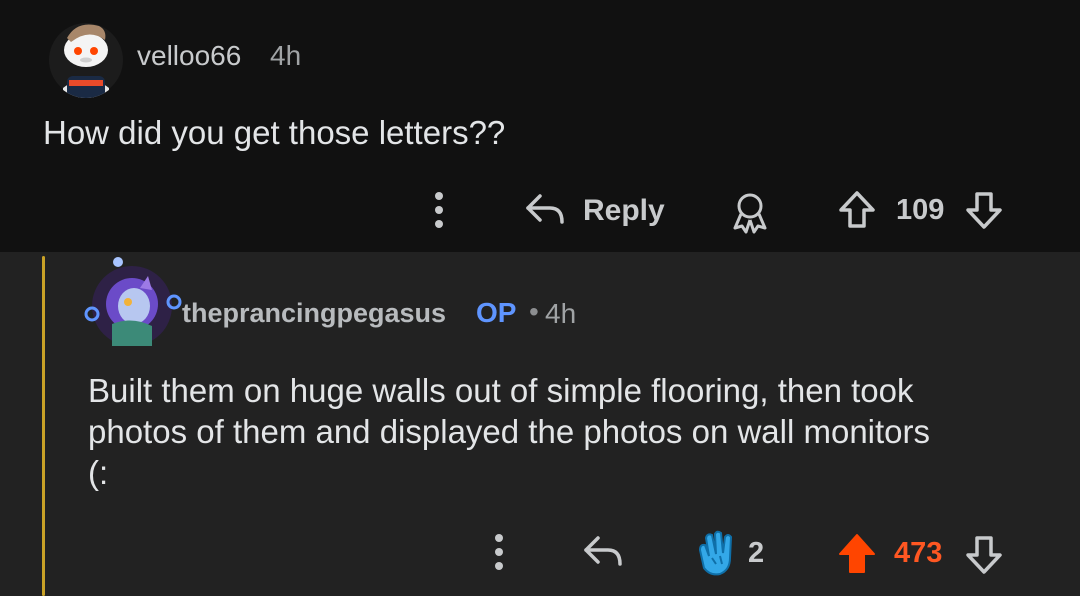  Describe the element at coordinates (496, 312) in the screenshot. I see `op-badge: OP` at that location.